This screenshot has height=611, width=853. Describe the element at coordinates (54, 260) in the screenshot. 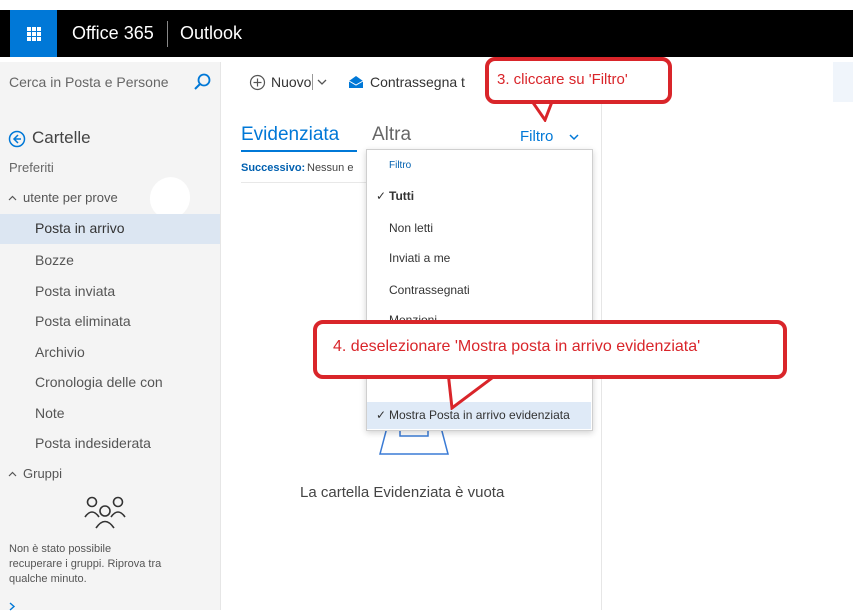

I see `folder-drafts: Bozze` at that location.